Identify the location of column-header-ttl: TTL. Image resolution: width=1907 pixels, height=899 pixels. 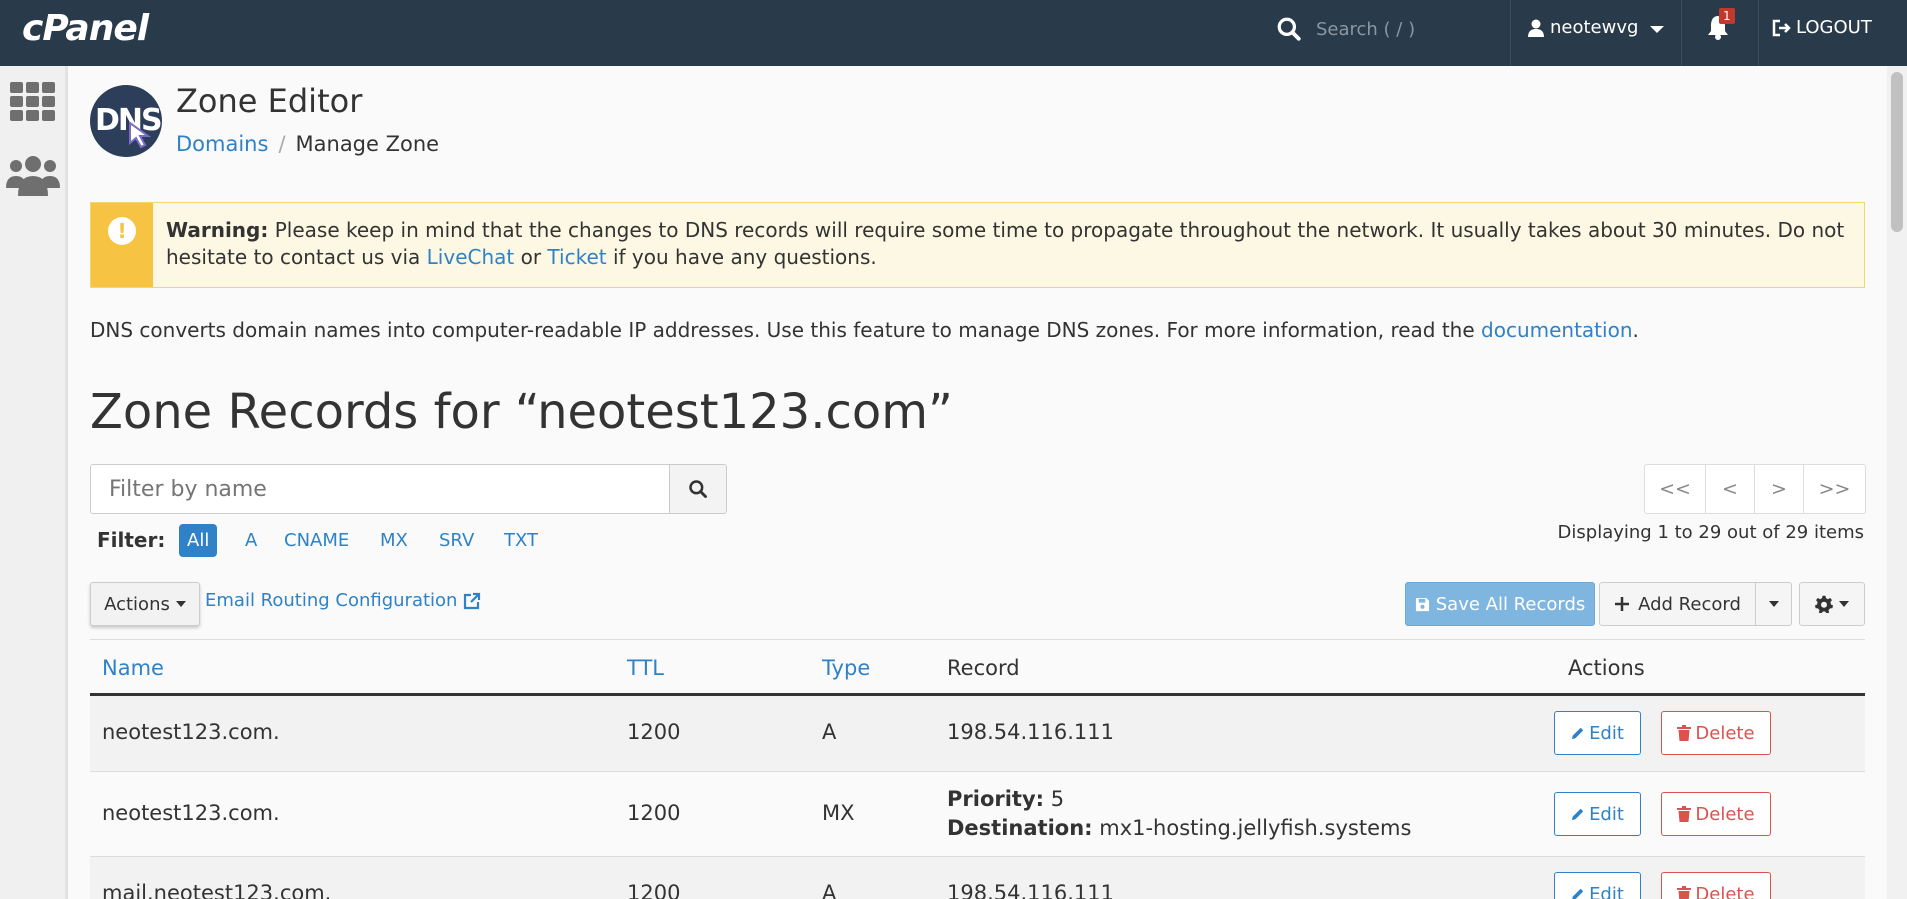
(645, 668).